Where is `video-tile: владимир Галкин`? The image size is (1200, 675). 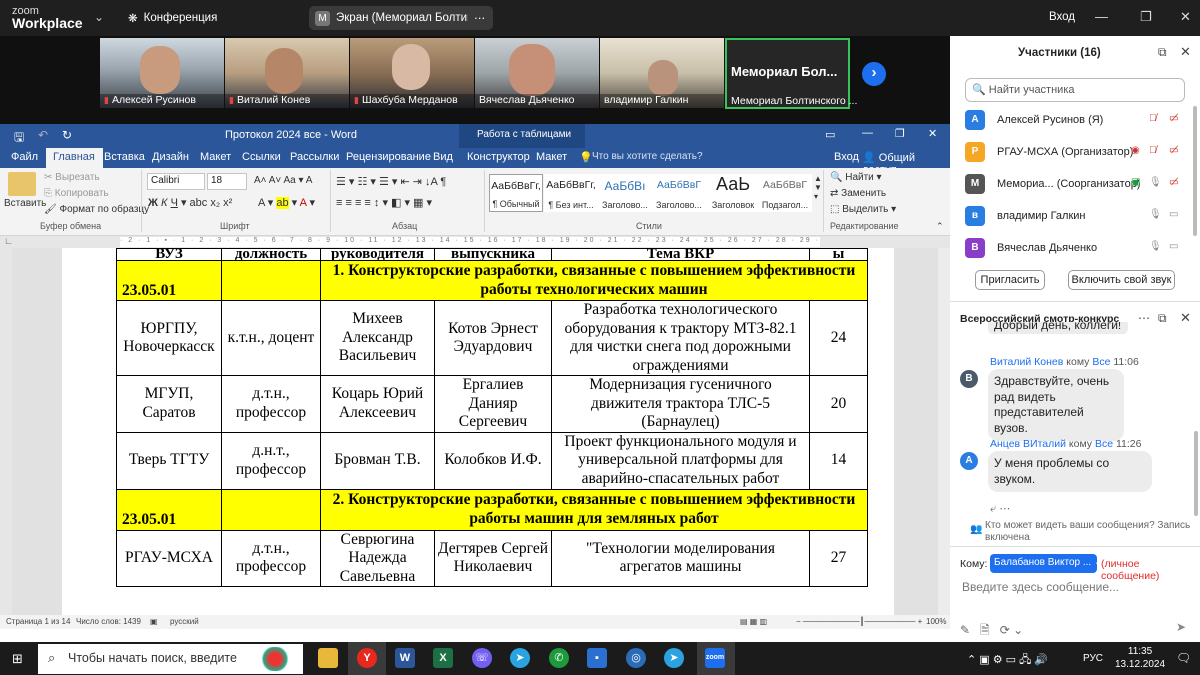 video-tile: владимир Галкин is located at coordinates (662, 73).